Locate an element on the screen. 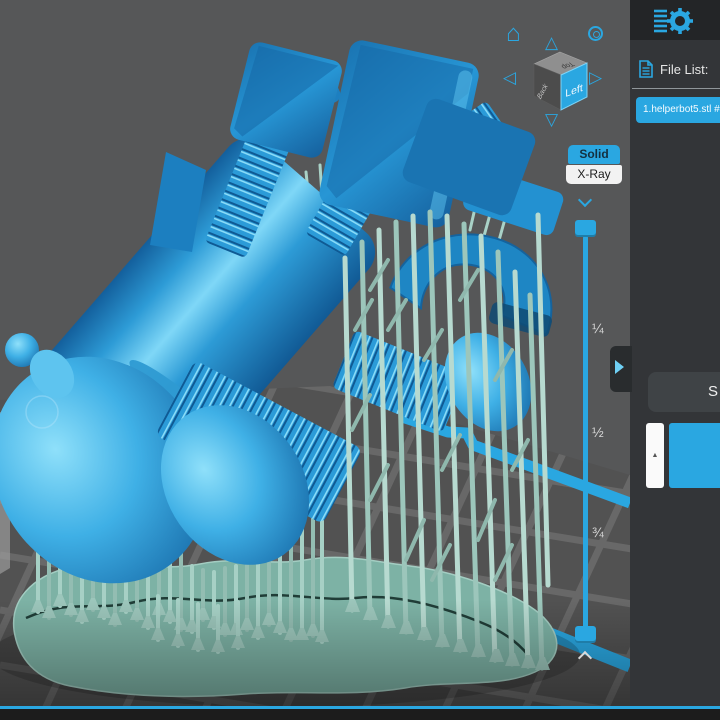 The width and height of the screenshot is (720, 720). slice-slider-track is located at coordinates (585, 432).